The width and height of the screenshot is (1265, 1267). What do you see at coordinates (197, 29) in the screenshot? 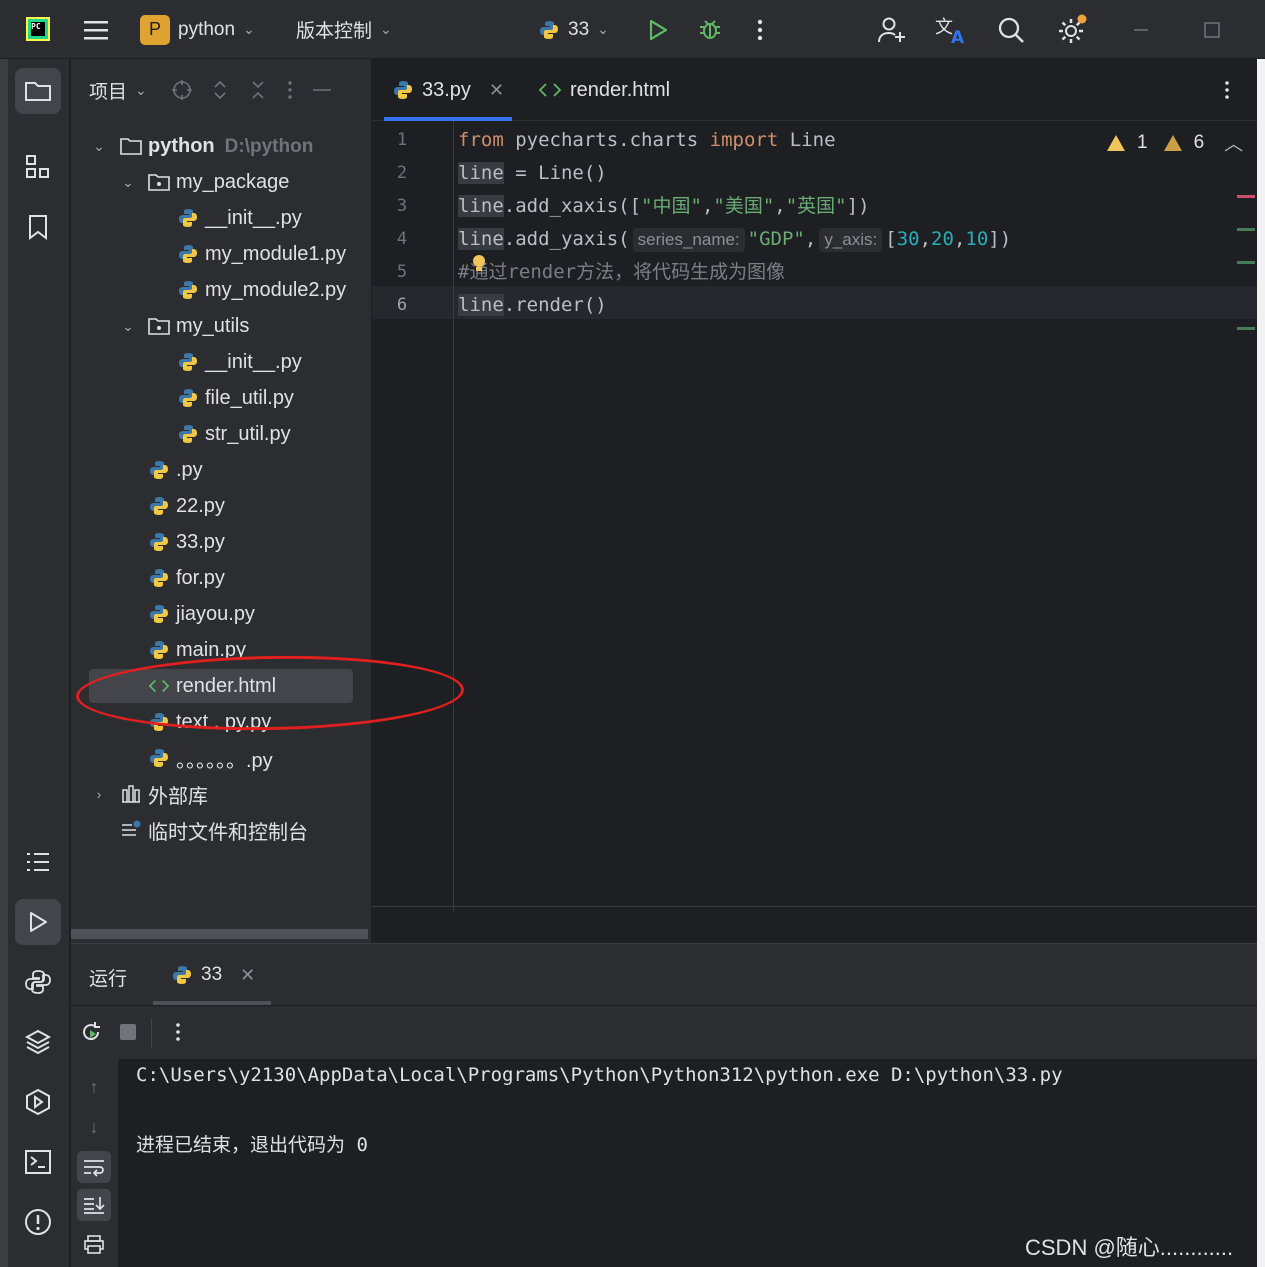
I see `project-selector: P python ⌄` at bounding box center [197, 29].